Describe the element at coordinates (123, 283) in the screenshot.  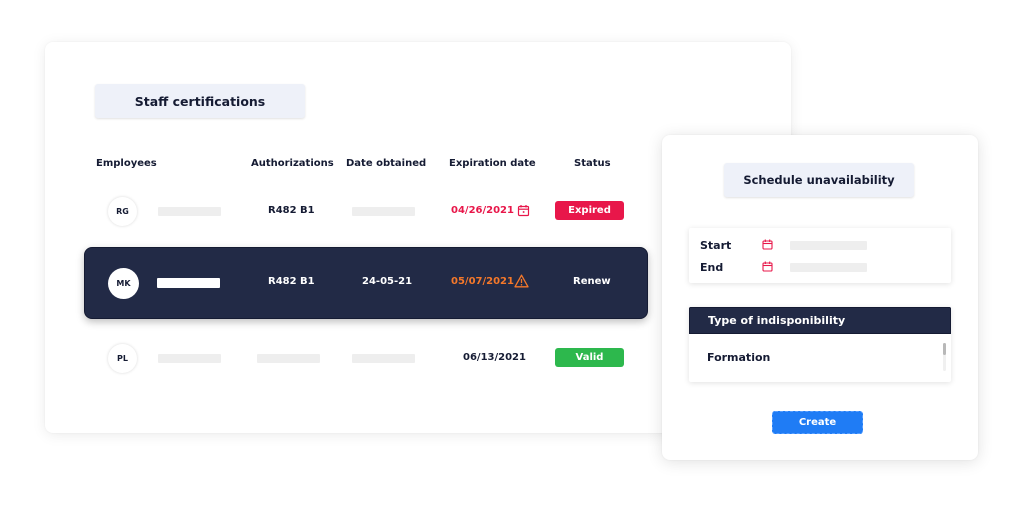
I see `avatar: MK` at that location.